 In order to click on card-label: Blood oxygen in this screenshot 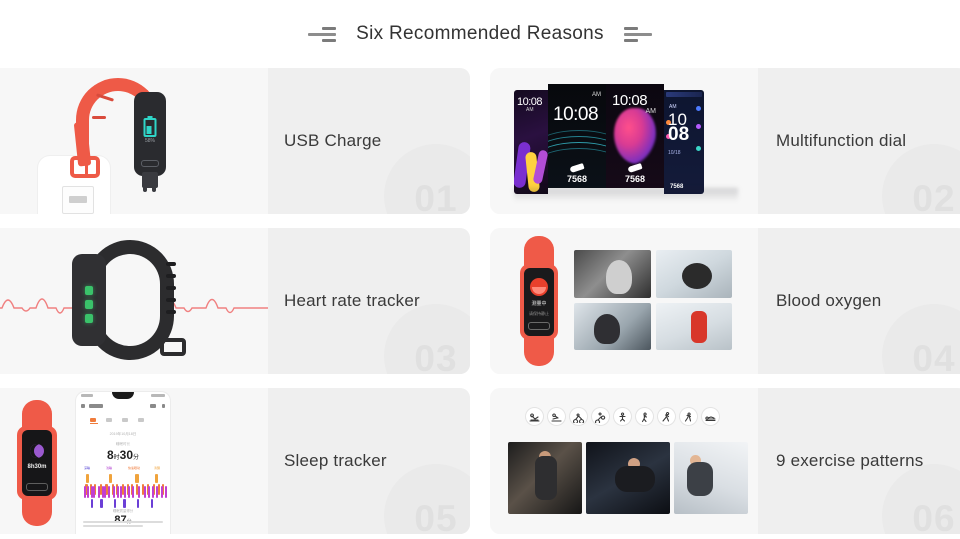, I will do `click(829, 300)`.